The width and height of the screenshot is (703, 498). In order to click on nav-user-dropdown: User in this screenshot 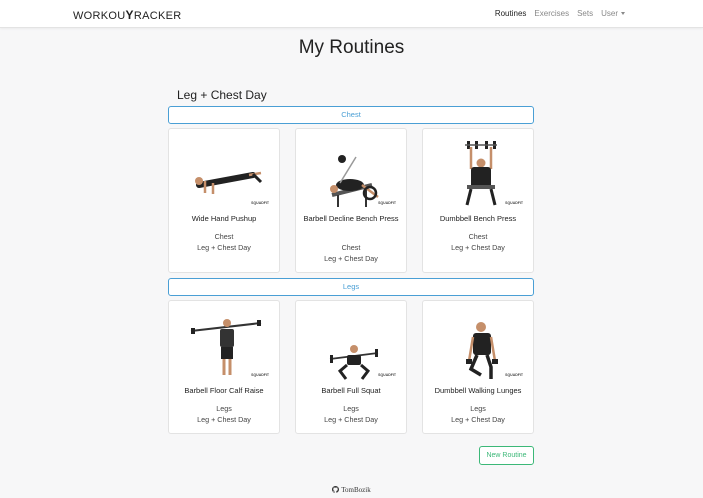, I will do `click(613, 13)`.